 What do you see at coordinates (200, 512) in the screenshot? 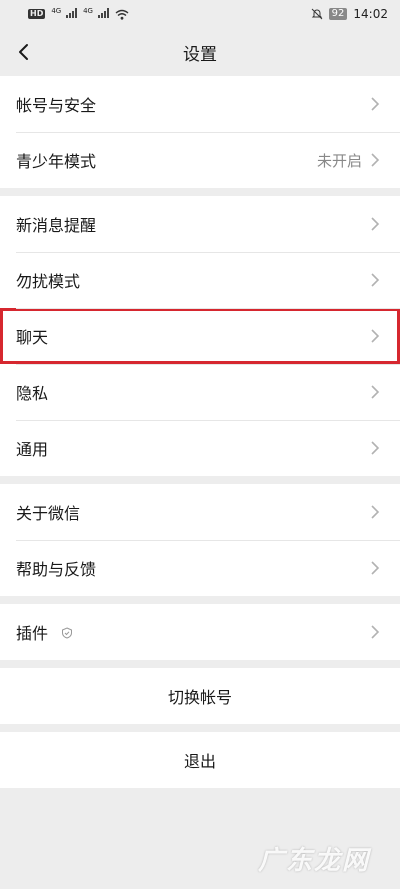
I see `settings-item-about-wechat: 关于微信` at bounding box center [200, 512].